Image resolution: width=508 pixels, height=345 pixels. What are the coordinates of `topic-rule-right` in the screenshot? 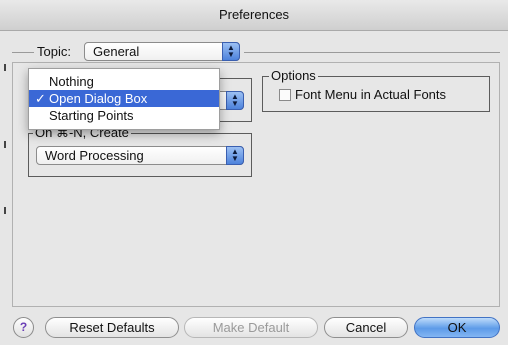 It's located at (372, 52).